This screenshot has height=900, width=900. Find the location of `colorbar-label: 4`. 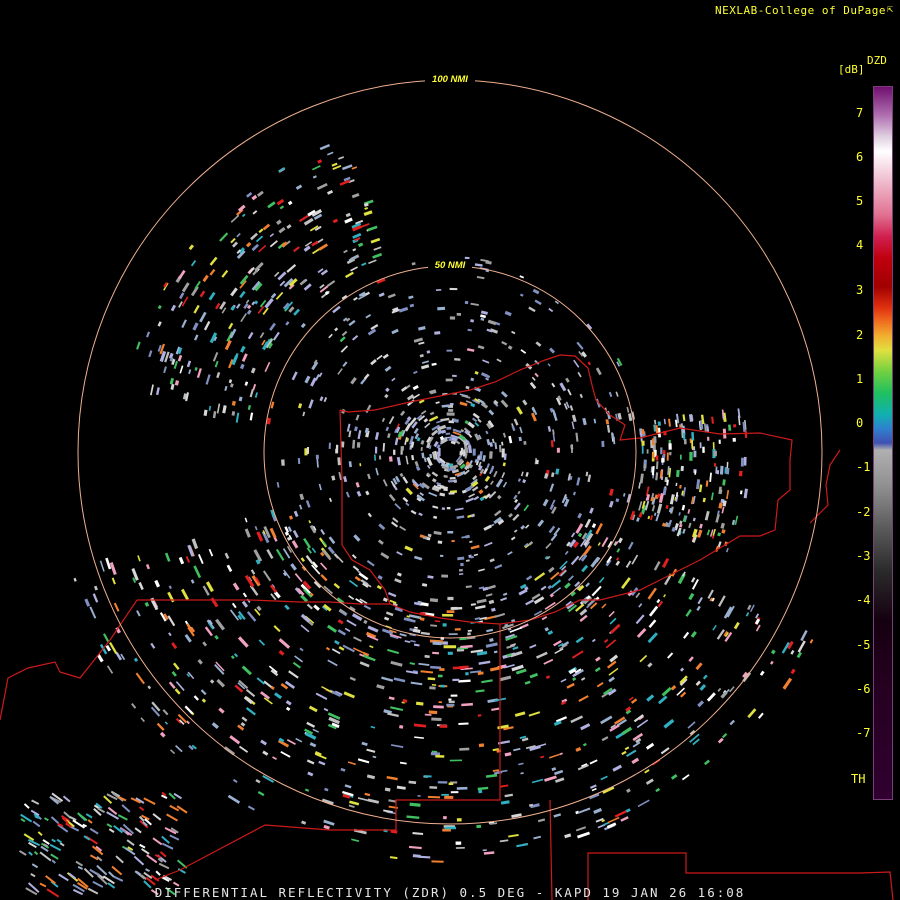

colorbar-label: 4 is located at coordinates (860, 245).